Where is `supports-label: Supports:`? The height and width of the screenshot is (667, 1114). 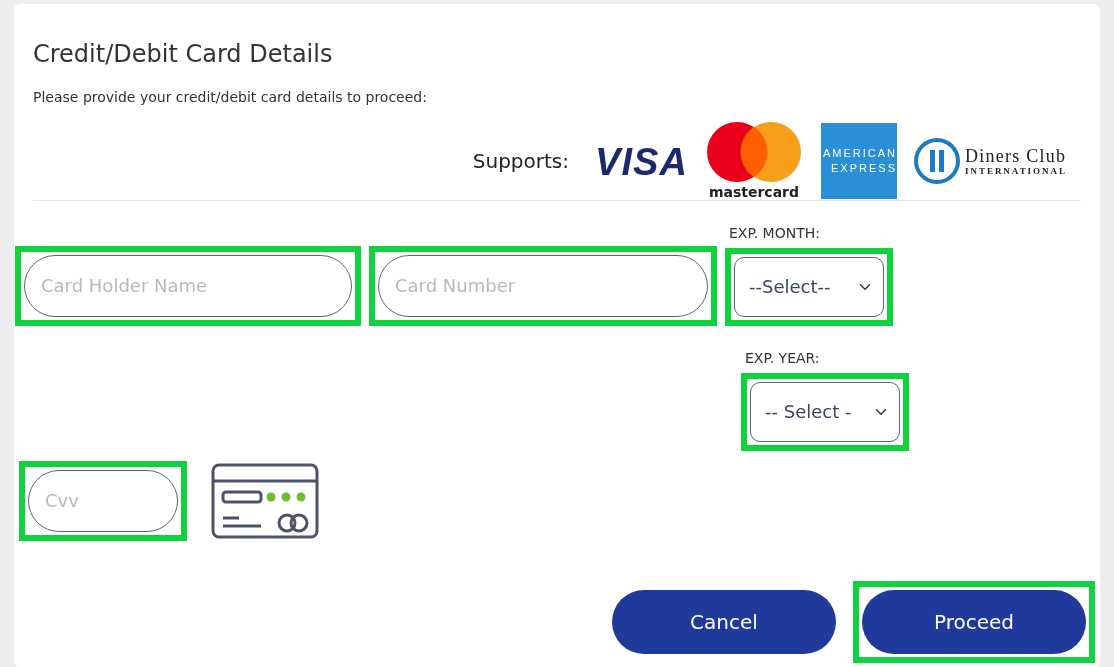 supports-label: Supports: is located at coordinates (520, 161).